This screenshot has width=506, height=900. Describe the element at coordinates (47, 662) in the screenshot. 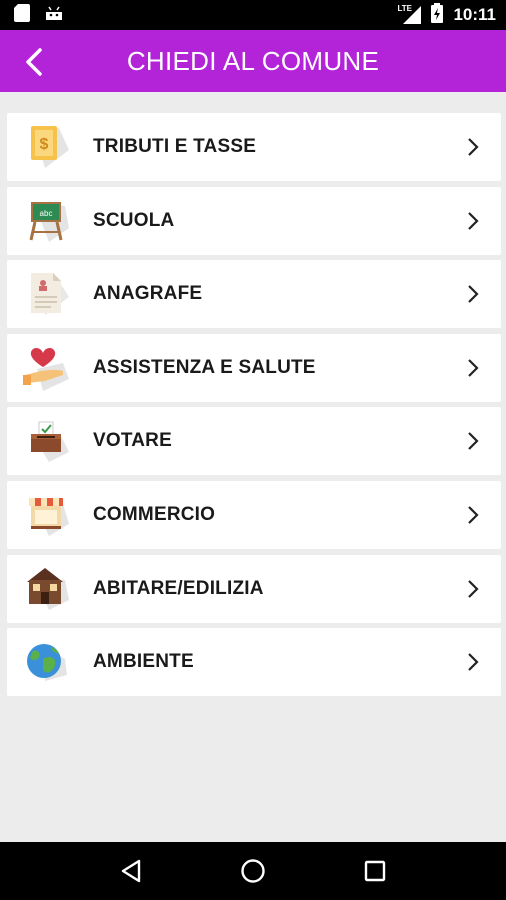

I see `globe-icon` at that location.